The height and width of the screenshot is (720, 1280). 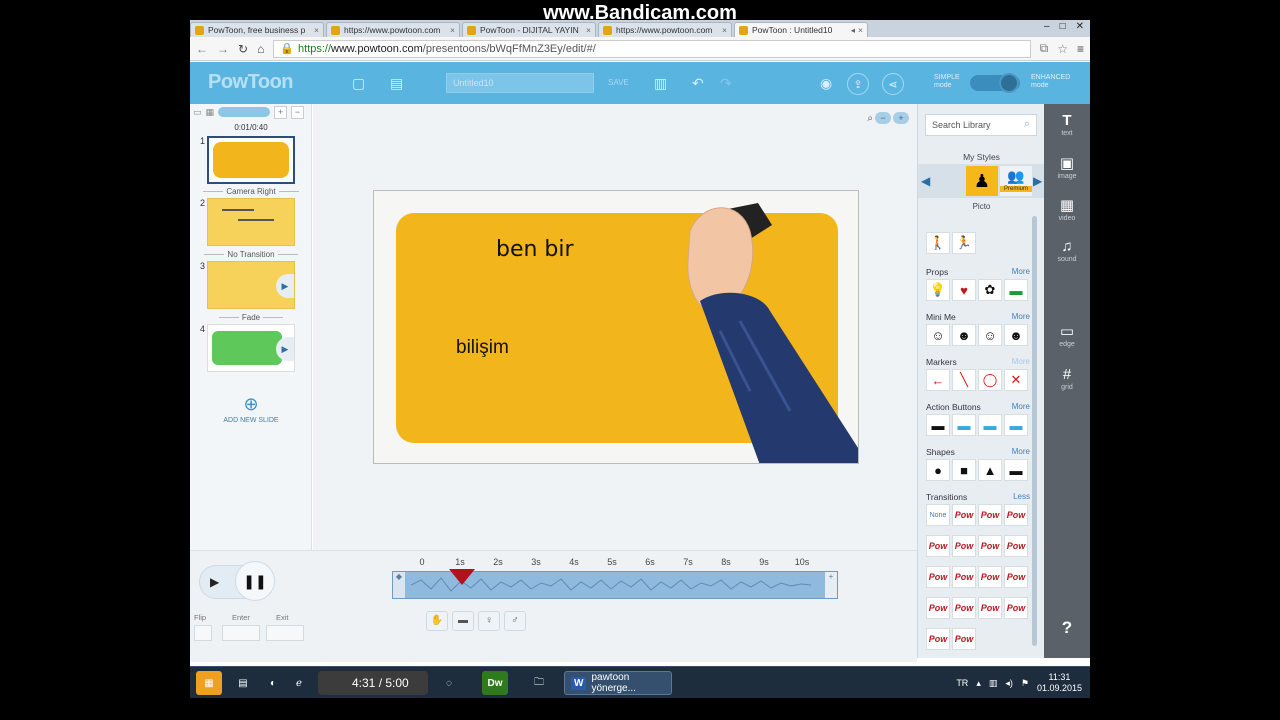 What do you see at coordinates (461, 577) in the screenshot?
I see `playhead-marker` at bounding box center [461, 577].